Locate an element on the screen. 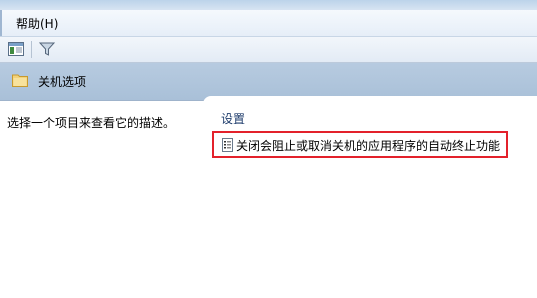  menu-help: 帮助(H) is located at coordinates (37, 23).